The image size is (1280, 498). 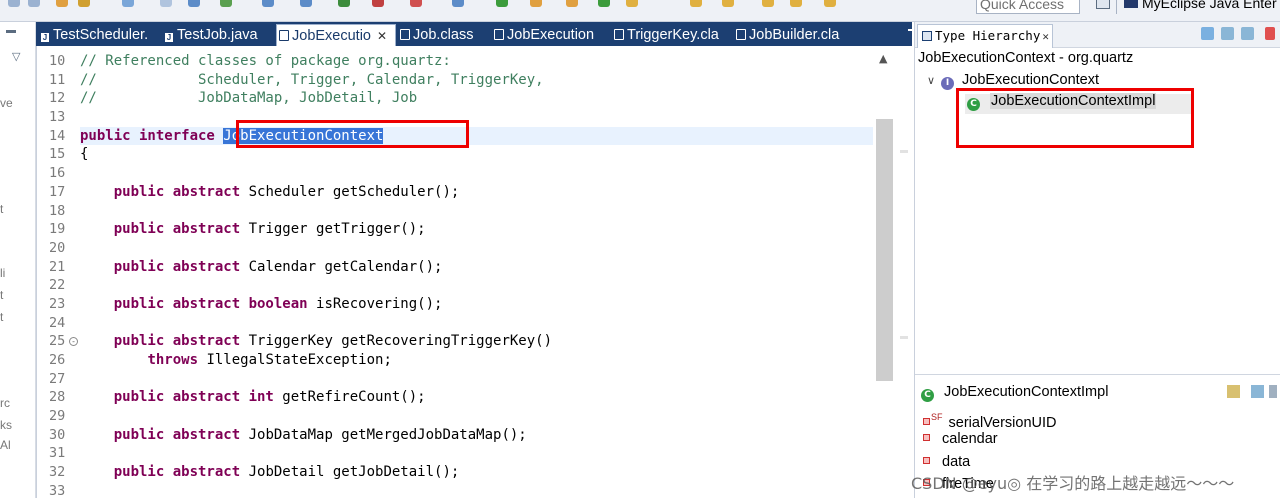 What do you see at coordinates (1227, 33) in the screenshot?
I see `show-supertype-hierarchy-icon` at bounding box center [1227, 33].